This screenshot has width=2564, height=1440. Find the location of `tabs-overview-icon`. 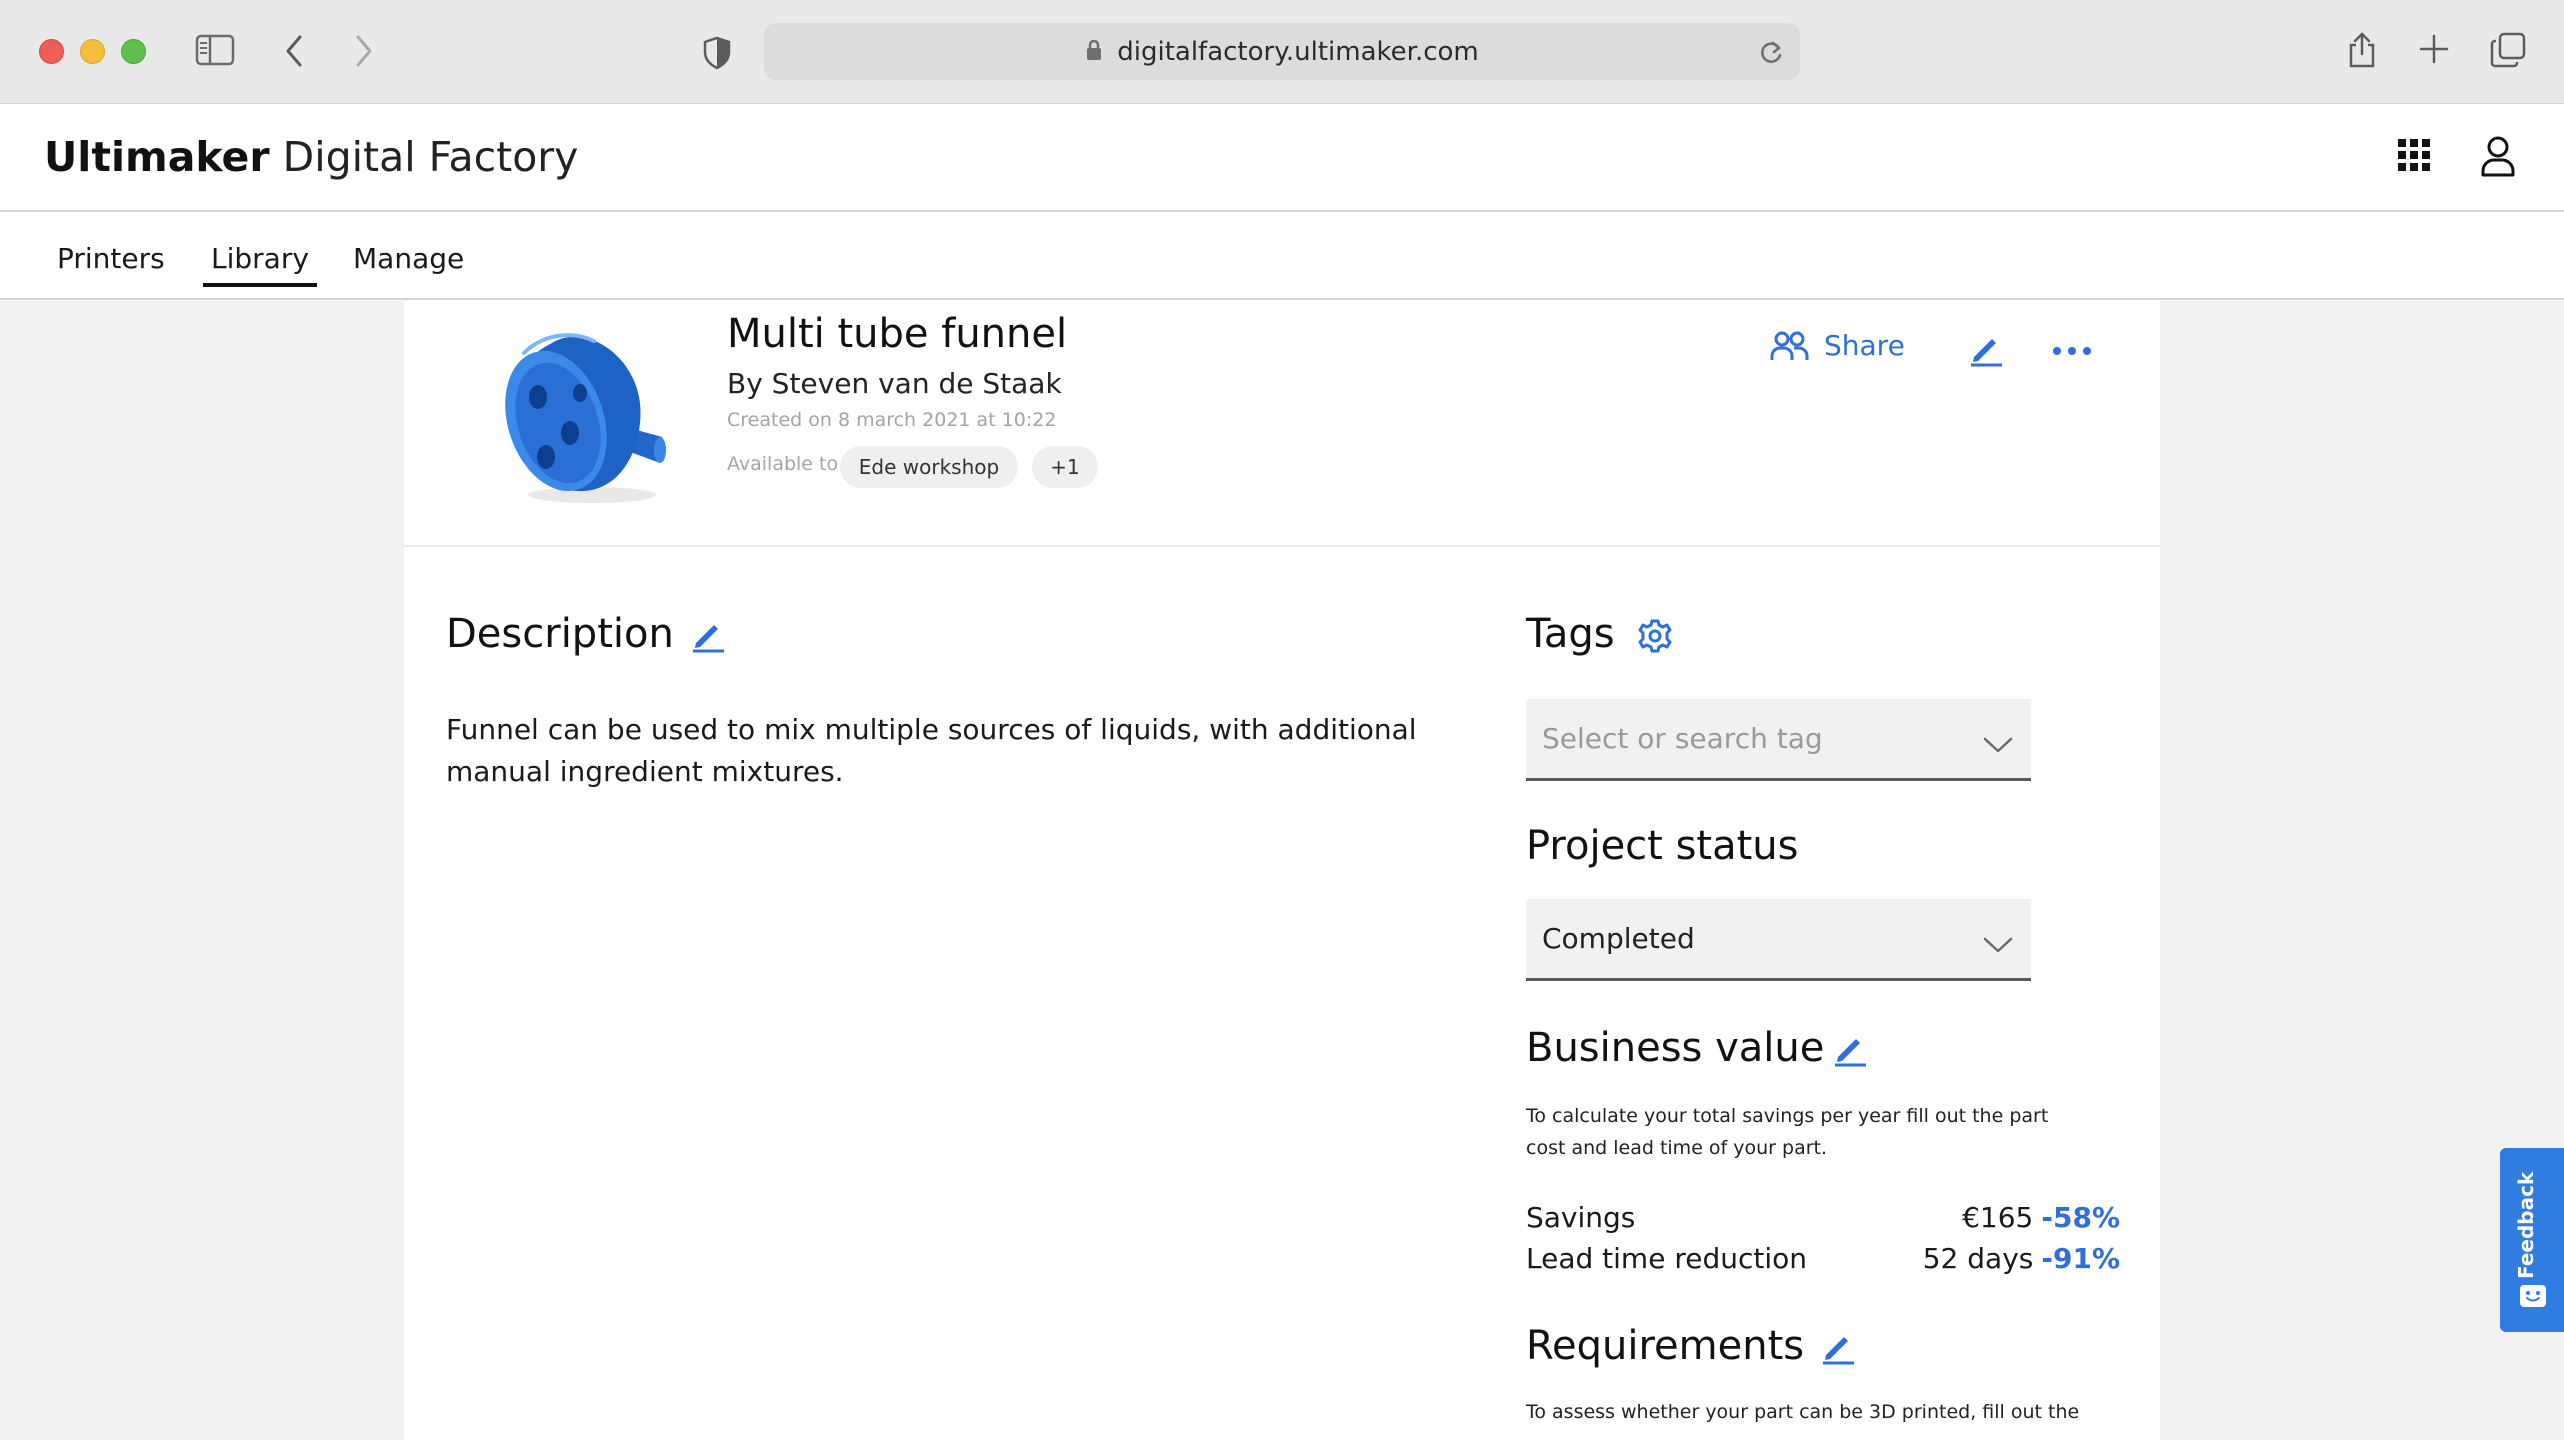

tabs-overview-icon is located at coordinates (2508, 50).